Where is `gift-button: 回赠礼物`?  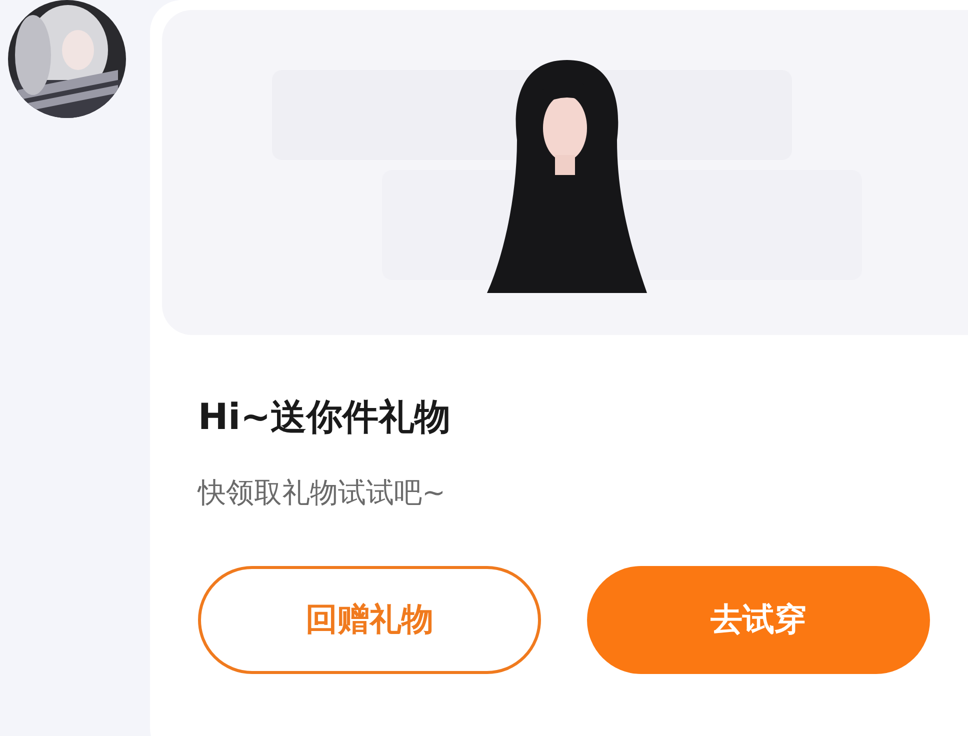
gift-button: 回赠礼物 is located at coordinates (369, 620).